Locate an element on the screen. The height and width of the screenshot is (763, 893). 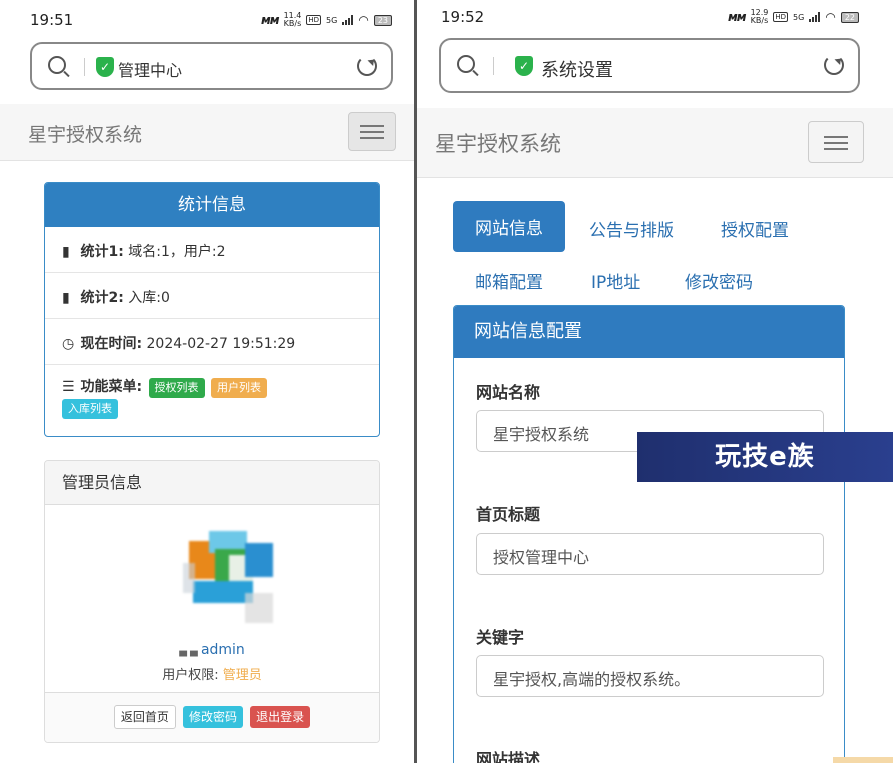
perm-label: 用户权限: is located at coordinates (190, 675).